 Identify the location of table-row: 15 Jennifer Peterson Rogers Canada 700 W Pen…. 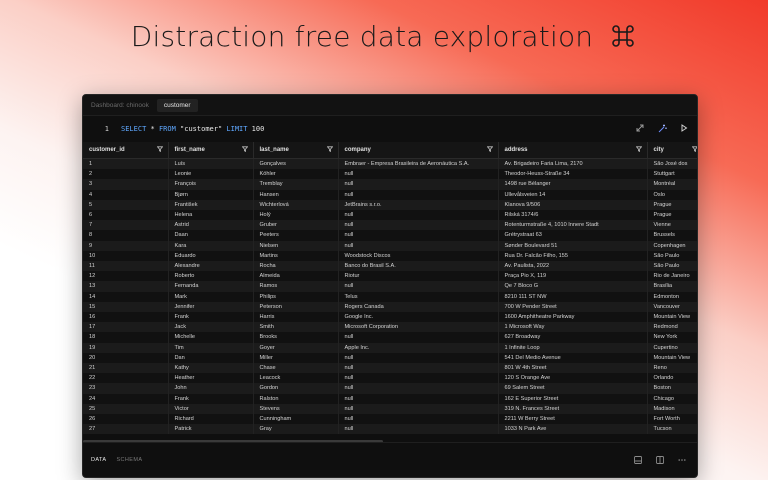
(390, 307).